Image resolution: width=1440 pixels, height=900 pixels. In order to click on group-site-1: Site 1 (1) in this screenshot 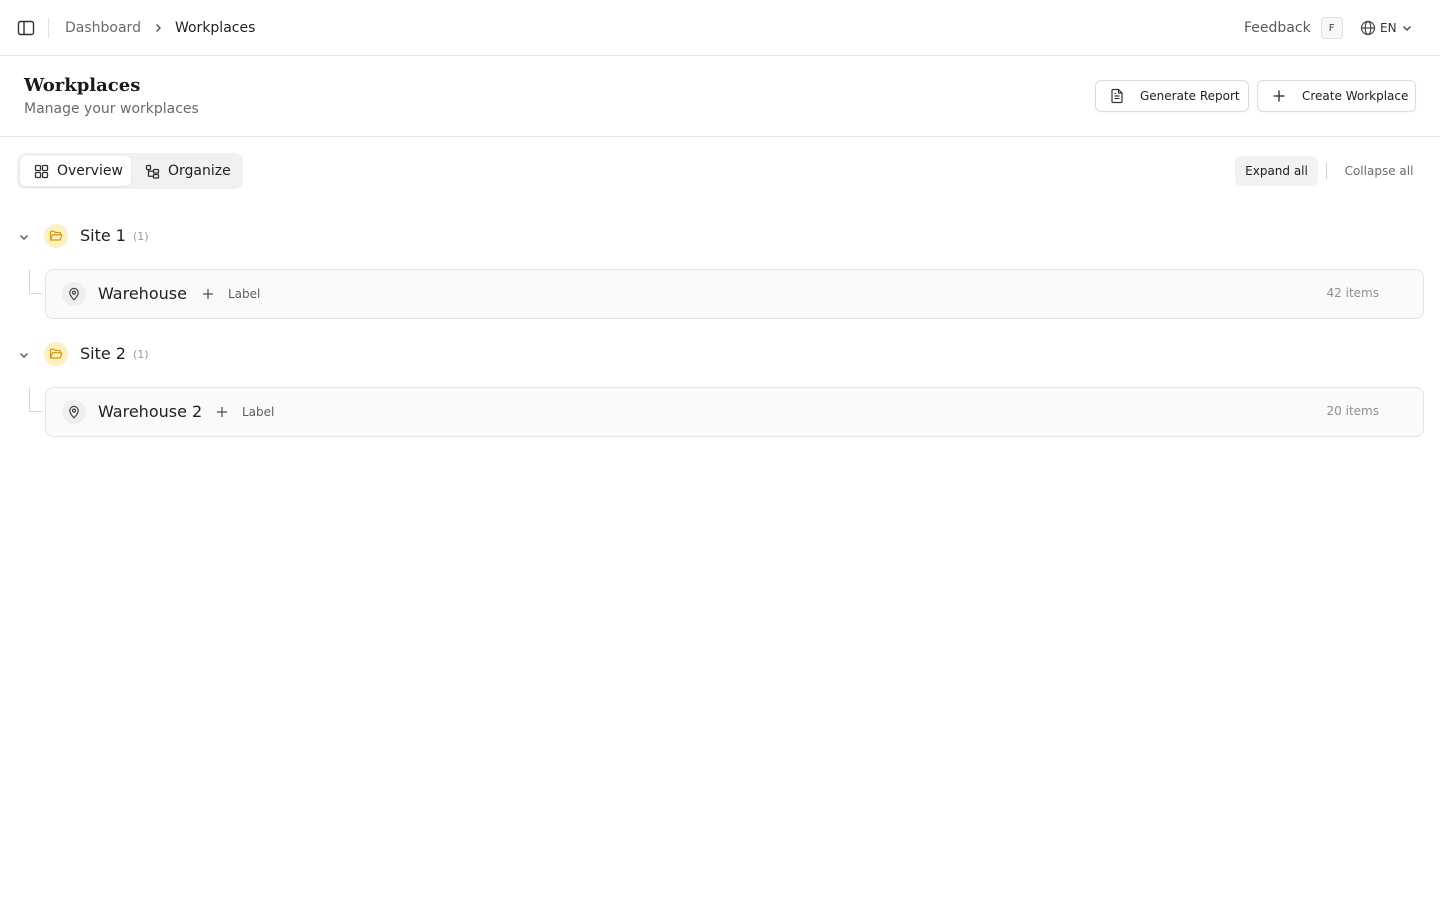, I will do `click(720, 237)`.